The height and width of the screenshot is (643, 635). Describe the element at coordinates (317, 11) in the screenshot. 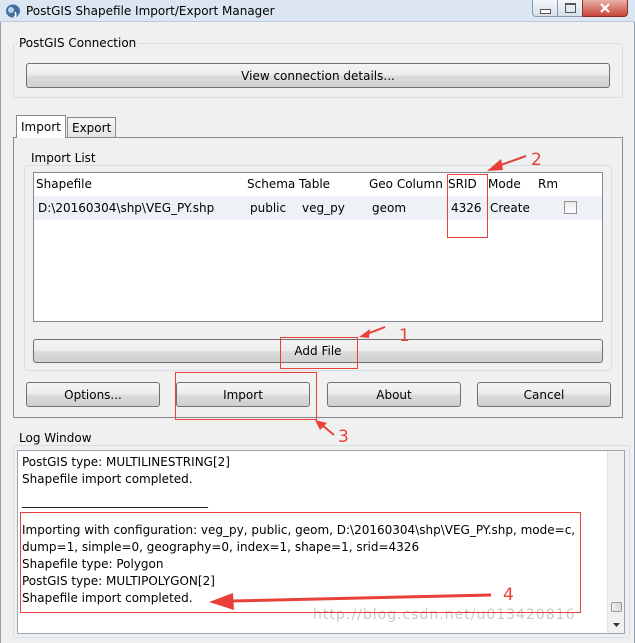

I see `title-bar: PostGIS Shapefile Import/Export Manager` at that location.